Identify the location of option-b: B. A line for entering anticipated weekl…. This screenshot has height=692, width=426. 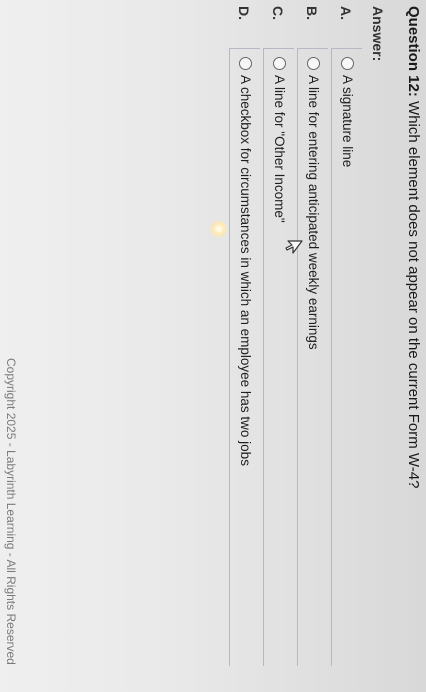
(311, 336).